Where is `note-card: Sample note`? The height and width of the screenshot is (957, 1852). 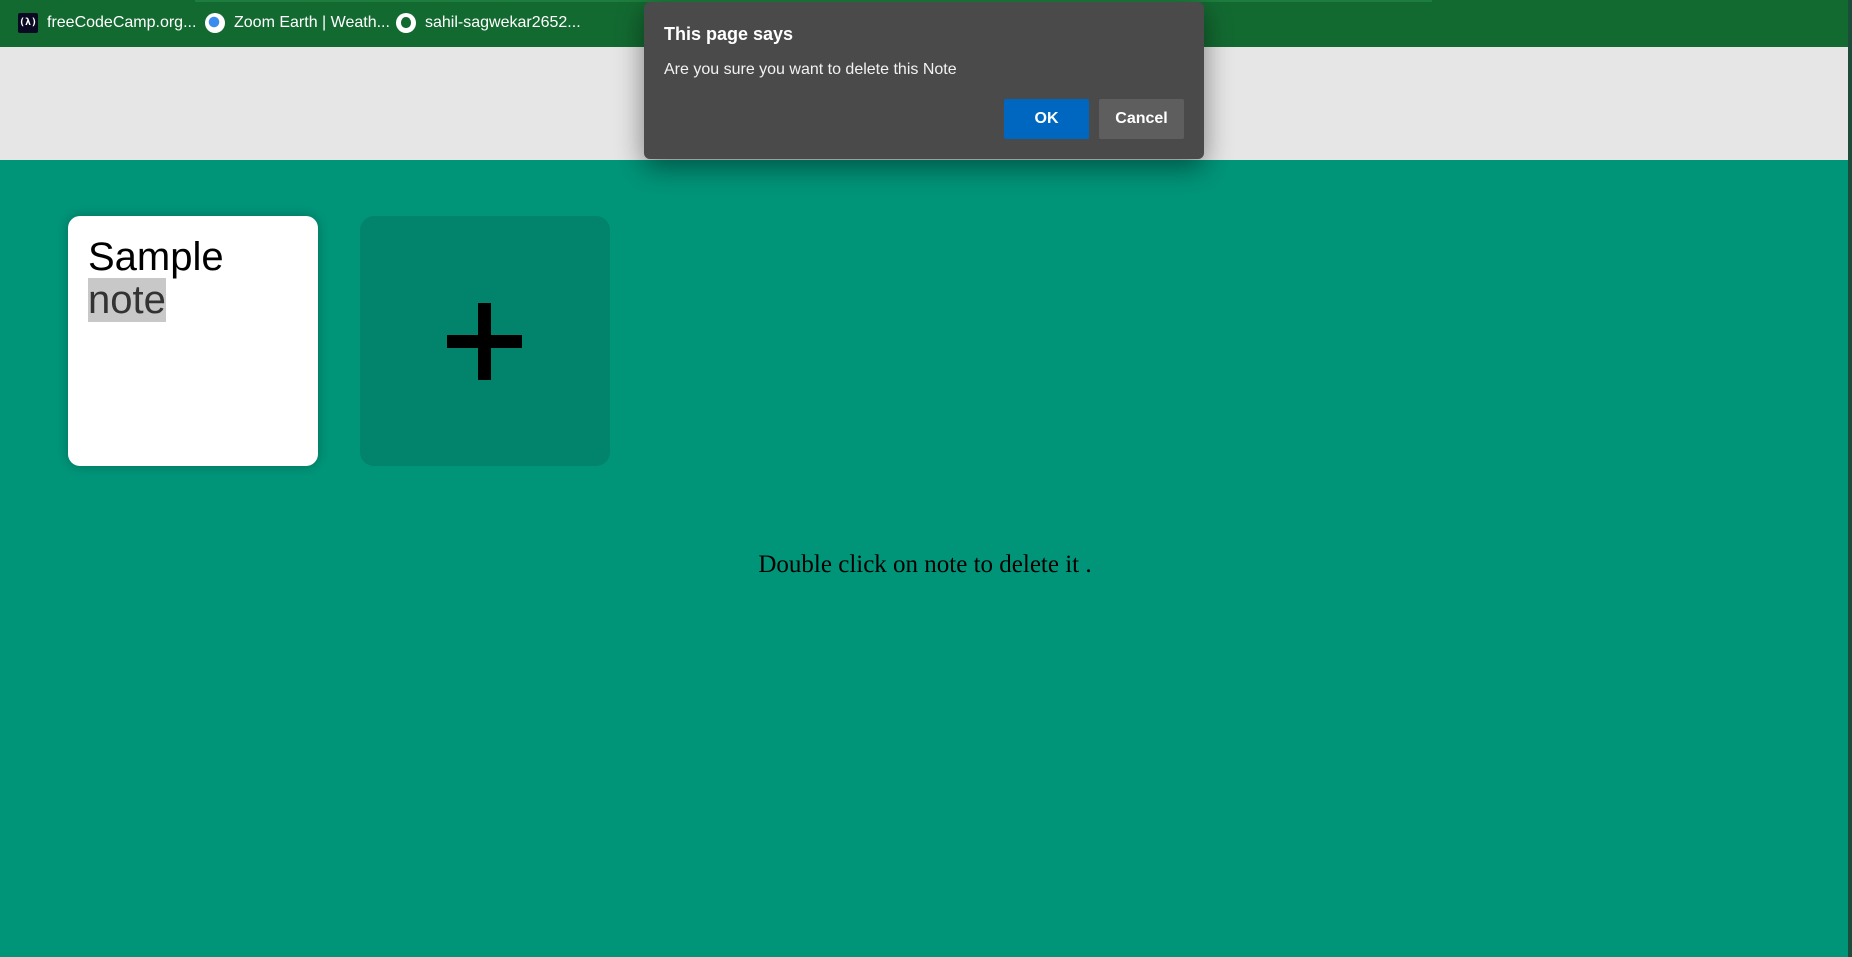 note-card: Sample note is located at coordinates (193, 341).